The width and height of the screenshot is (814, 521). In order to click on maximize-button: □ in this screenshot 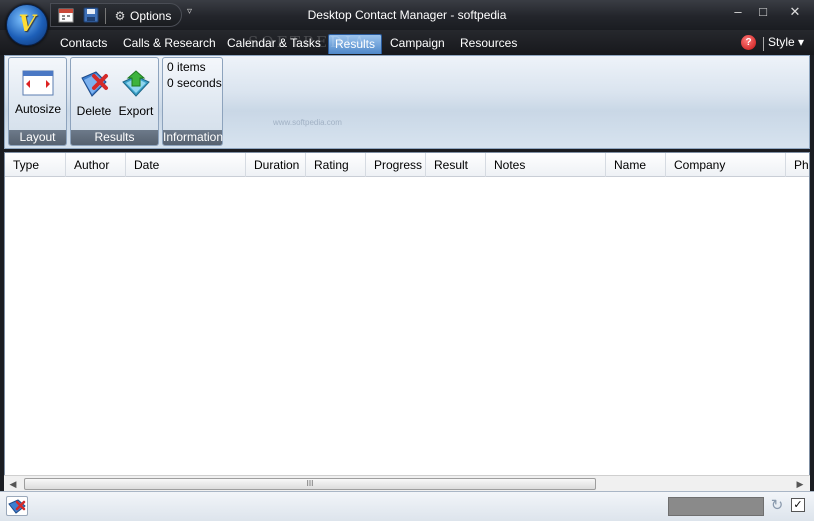, I will do `click(763, 12)`.